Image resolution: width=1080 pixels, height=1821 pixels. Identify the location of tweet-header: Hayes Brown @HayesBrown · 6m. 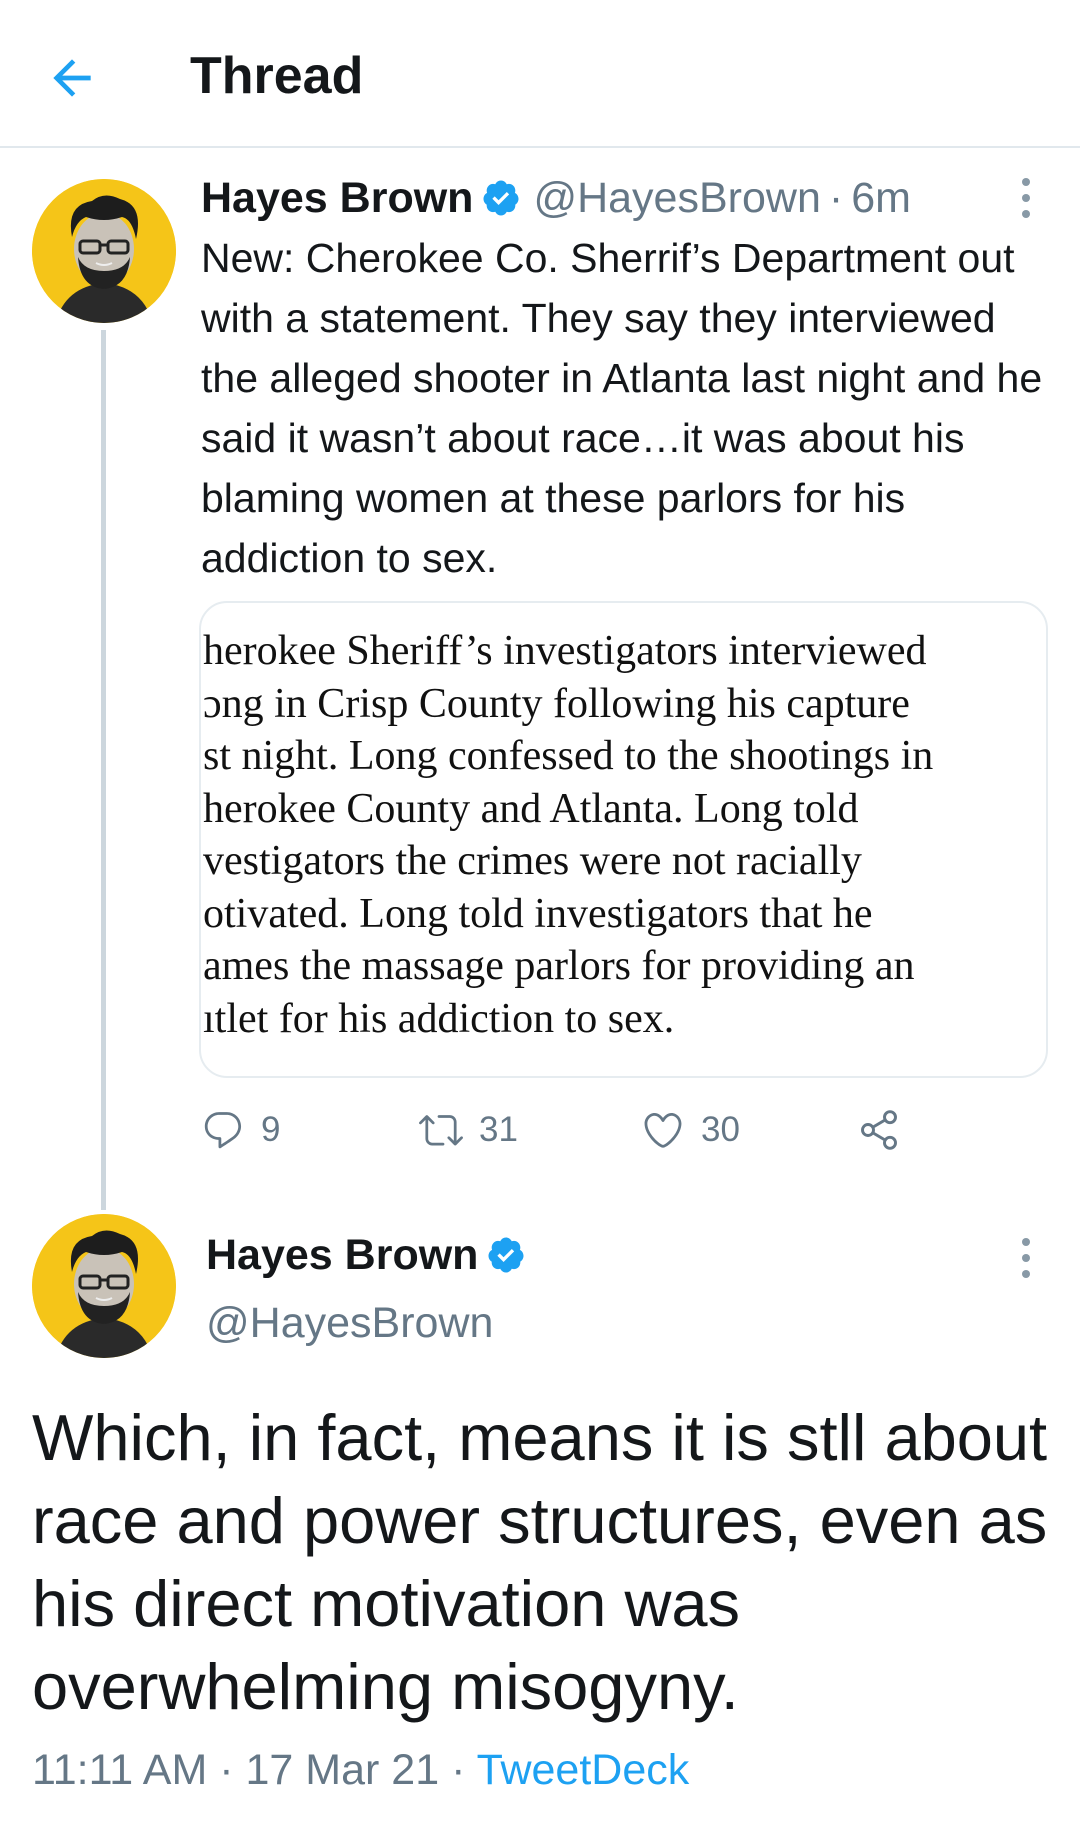
(556, 198).